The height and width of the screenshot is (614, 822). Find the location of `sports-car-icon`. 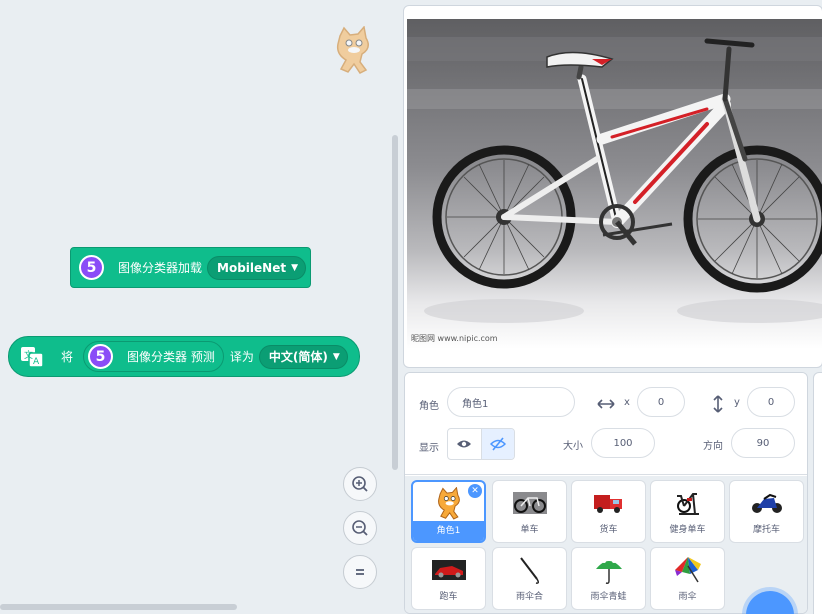

sports-car-icon is located at coordinates (448, 570).